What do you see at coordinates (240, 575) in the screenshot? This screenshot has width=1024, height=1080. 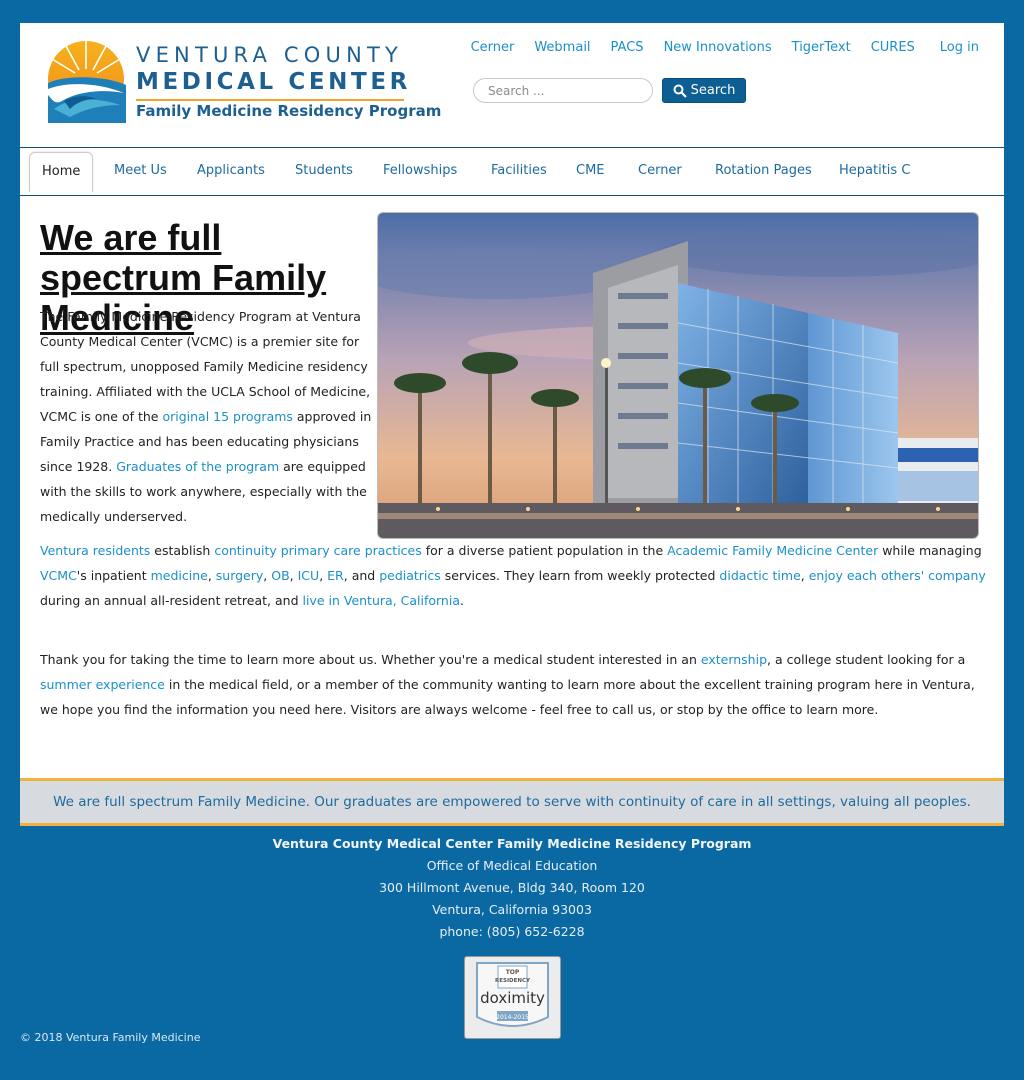 I see `link-surgery: surgery` at bounding box center [240, 575].